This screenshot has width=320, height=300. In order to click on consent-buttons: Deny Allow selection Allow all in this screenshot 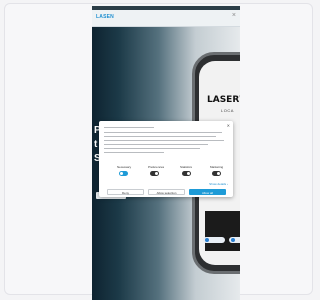, I will do `click(167, 192)`.